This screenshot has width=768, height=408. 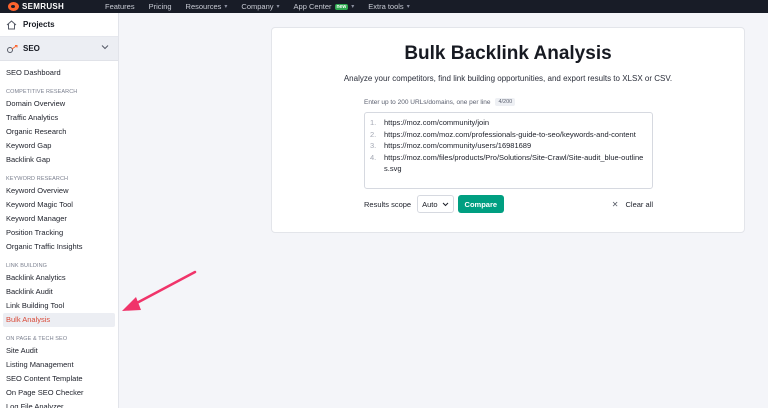 I want to click on seo-label: SEO, so click(x=31, y=48).